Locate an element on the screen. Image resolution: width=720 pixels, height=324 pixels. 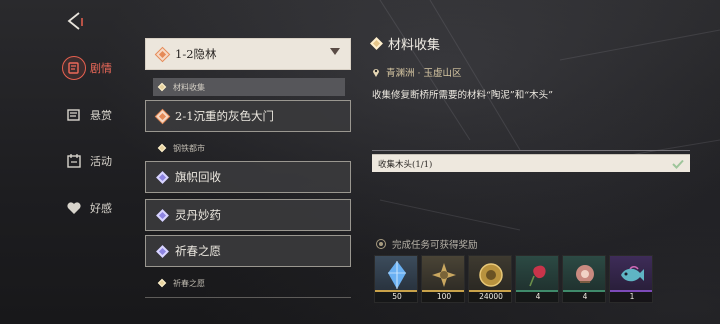
story-scroll-icon is located at coordinates (74, 68).